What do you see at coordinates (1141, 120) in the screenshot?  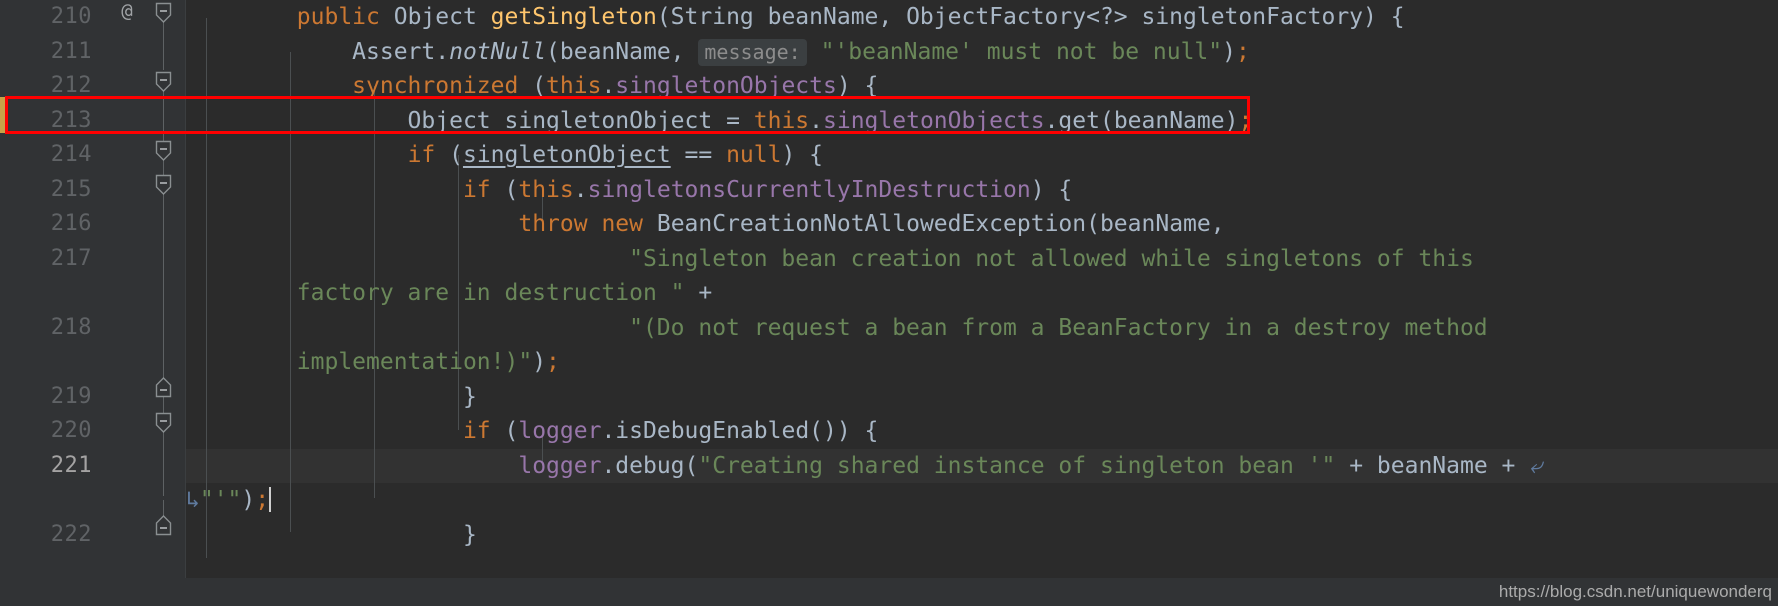 I see `code-token: .get(beanName)` at bounding box center [1141, 120].